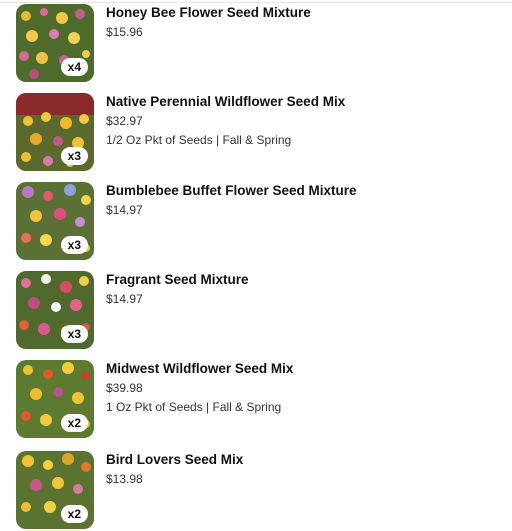 The image size is (512, 531). What do you see at coordinates (208, 13) in the screenshot?
I see `item-title: Honey Bee Flower Seed Mixture` at bounding box center [208, 13].